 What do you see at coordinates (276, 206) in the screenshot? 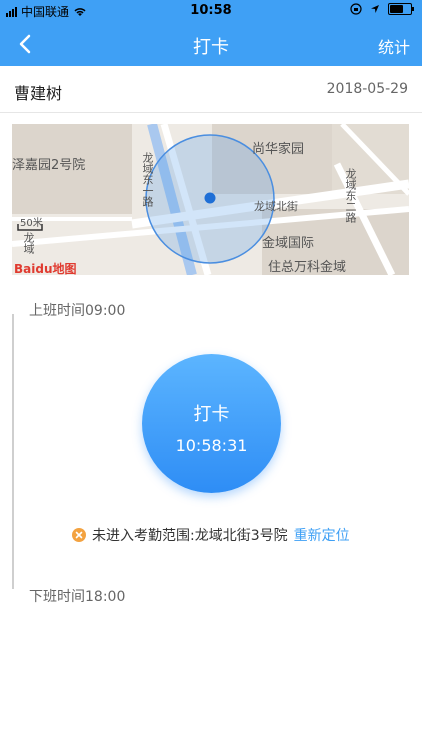
I see `map-label-longyu-north: 龙域北街` at bounding box center [276, 206].